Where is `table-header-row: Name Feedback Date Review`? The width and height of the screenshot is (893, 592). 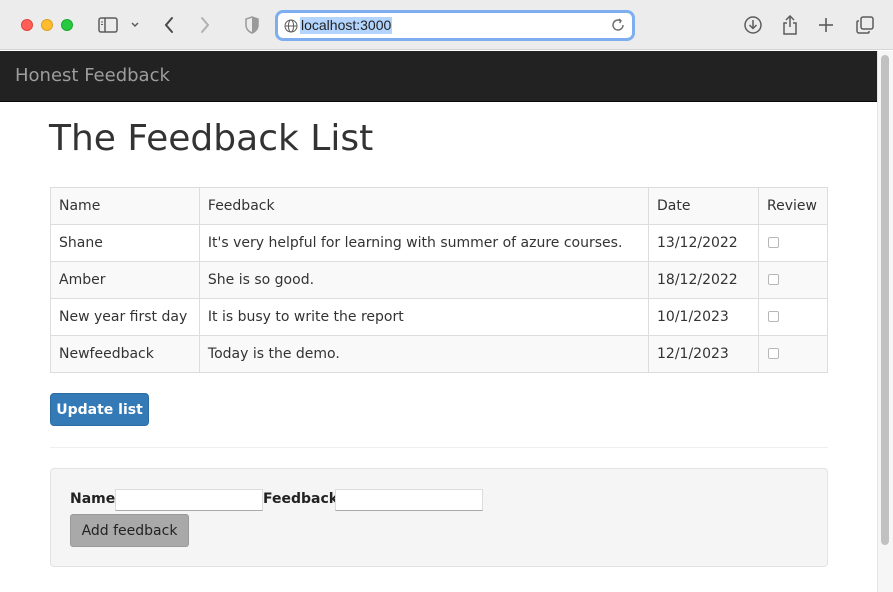
table-header-row: Name Feedback Date Review is located at coordinates (439, 206).